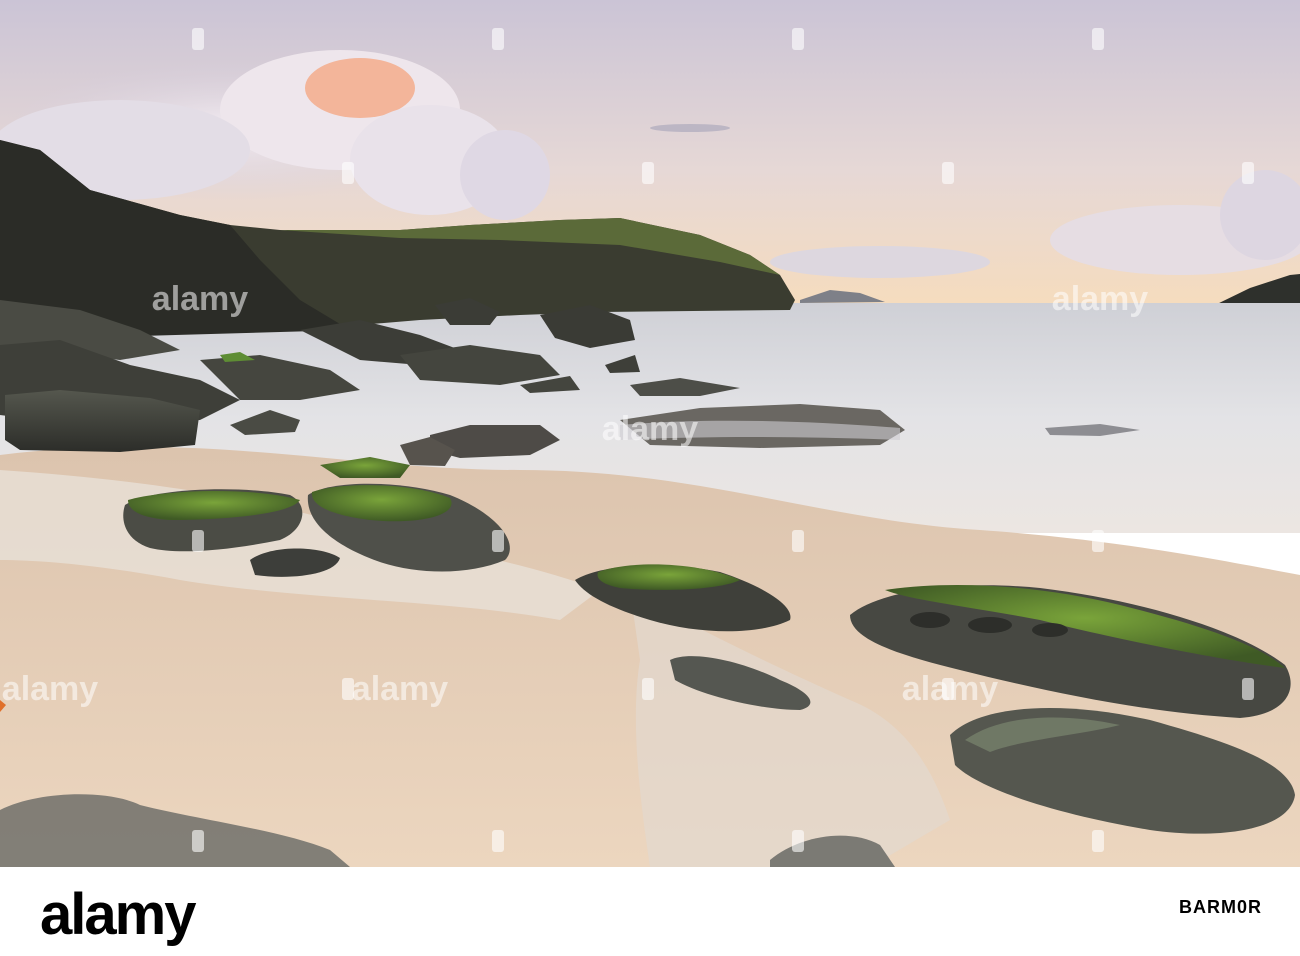 The height and width of the screenshot is (956, 1300). What do you see at coordinates (118, 914) in the screenshot?
I see `brand-logo: alamy` at bounding box center [118, 914].